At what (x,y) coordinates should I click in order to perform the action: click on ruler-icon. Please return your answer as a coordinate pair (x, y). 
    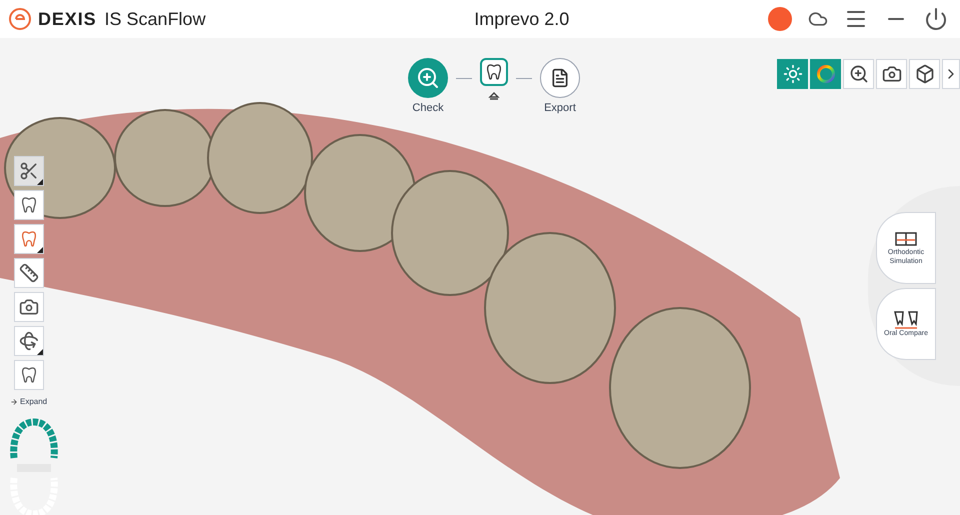
    Looking at the image, I should click on (28, 273).